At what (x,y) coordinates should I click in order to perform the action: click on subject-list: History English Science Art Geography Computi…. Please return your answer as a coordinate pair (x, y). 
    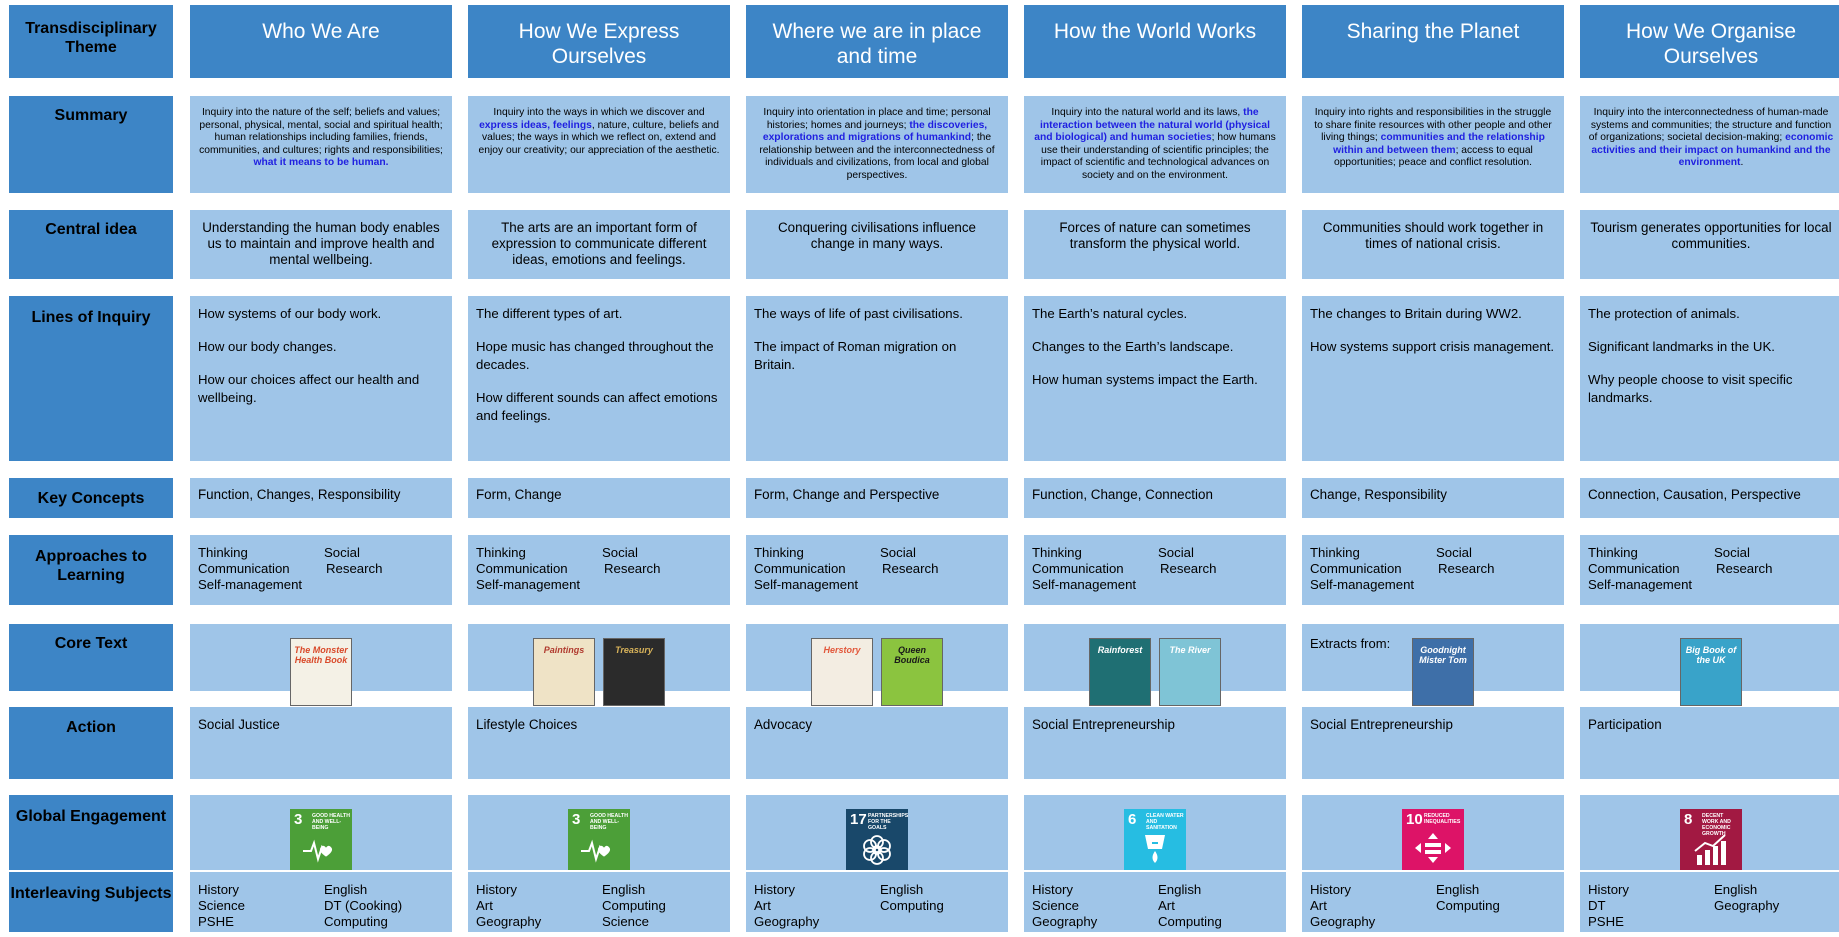
    Looking at the image, I should click on (1155, 906).